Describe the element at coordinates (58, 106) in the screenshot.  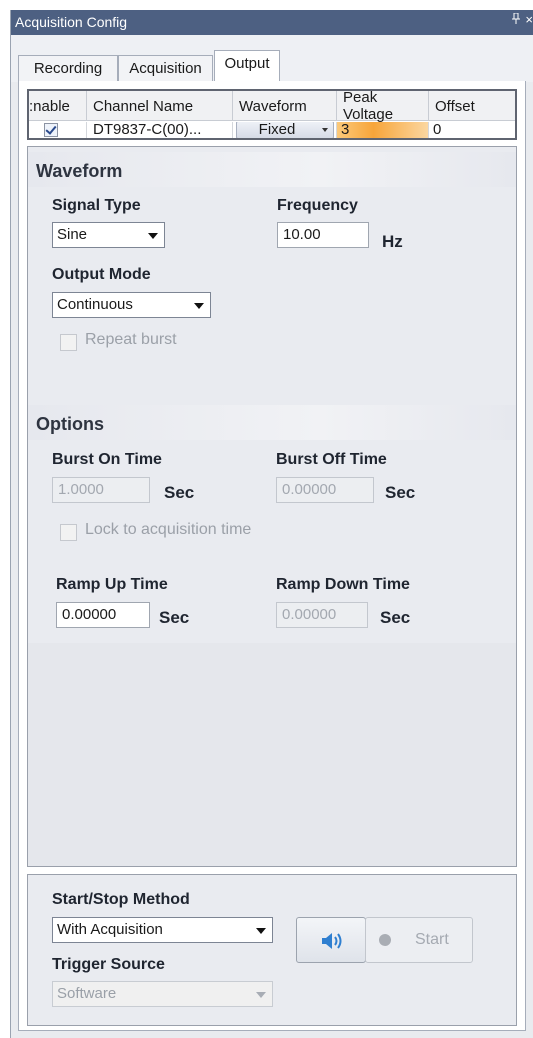
I see `header-enable: :nable` at that location.